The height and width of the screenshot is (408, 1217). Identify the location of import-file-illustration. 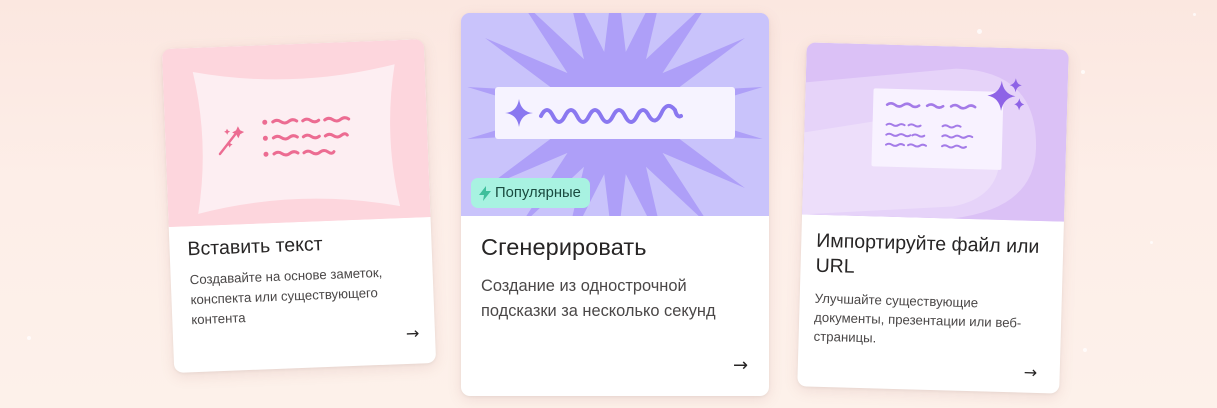
(935, 132).